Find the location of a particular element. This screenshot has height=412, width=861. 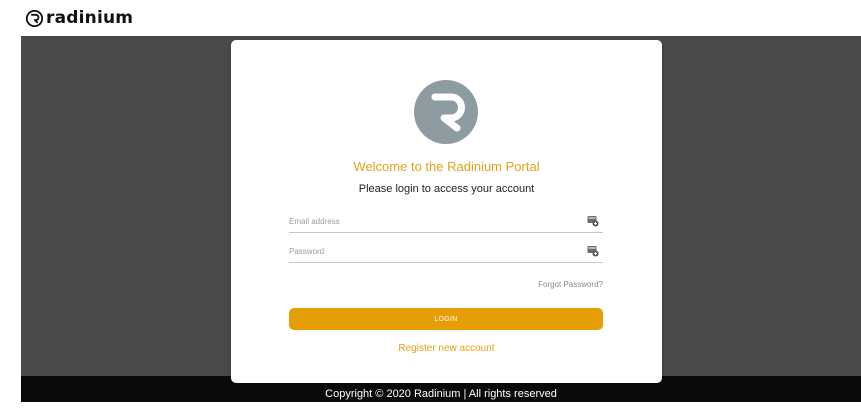

brand: radinium is located at coordinates (79, 18).